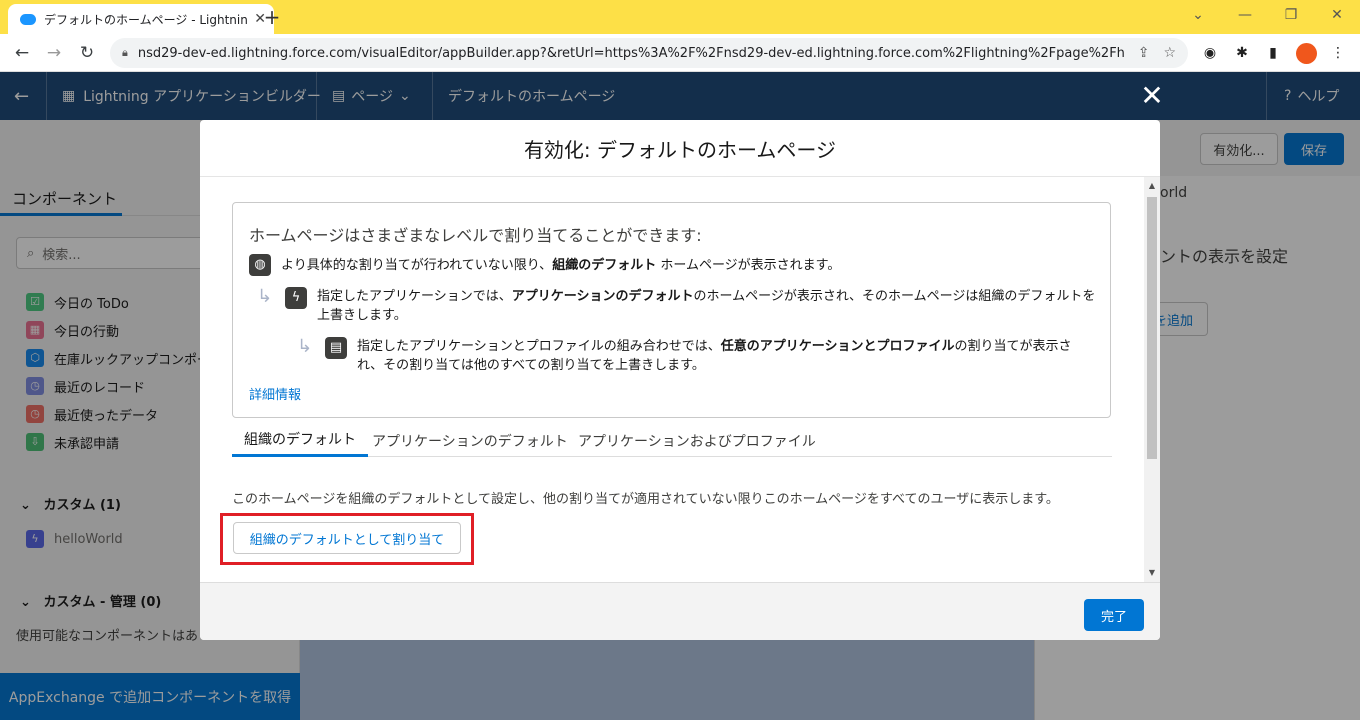 This screenshot has height=720, width=1360. What do you see at coordinates (1242, 53) in the screenshot?
I see `puzzle-icon: ✱` at bounding box center [1242, 53].